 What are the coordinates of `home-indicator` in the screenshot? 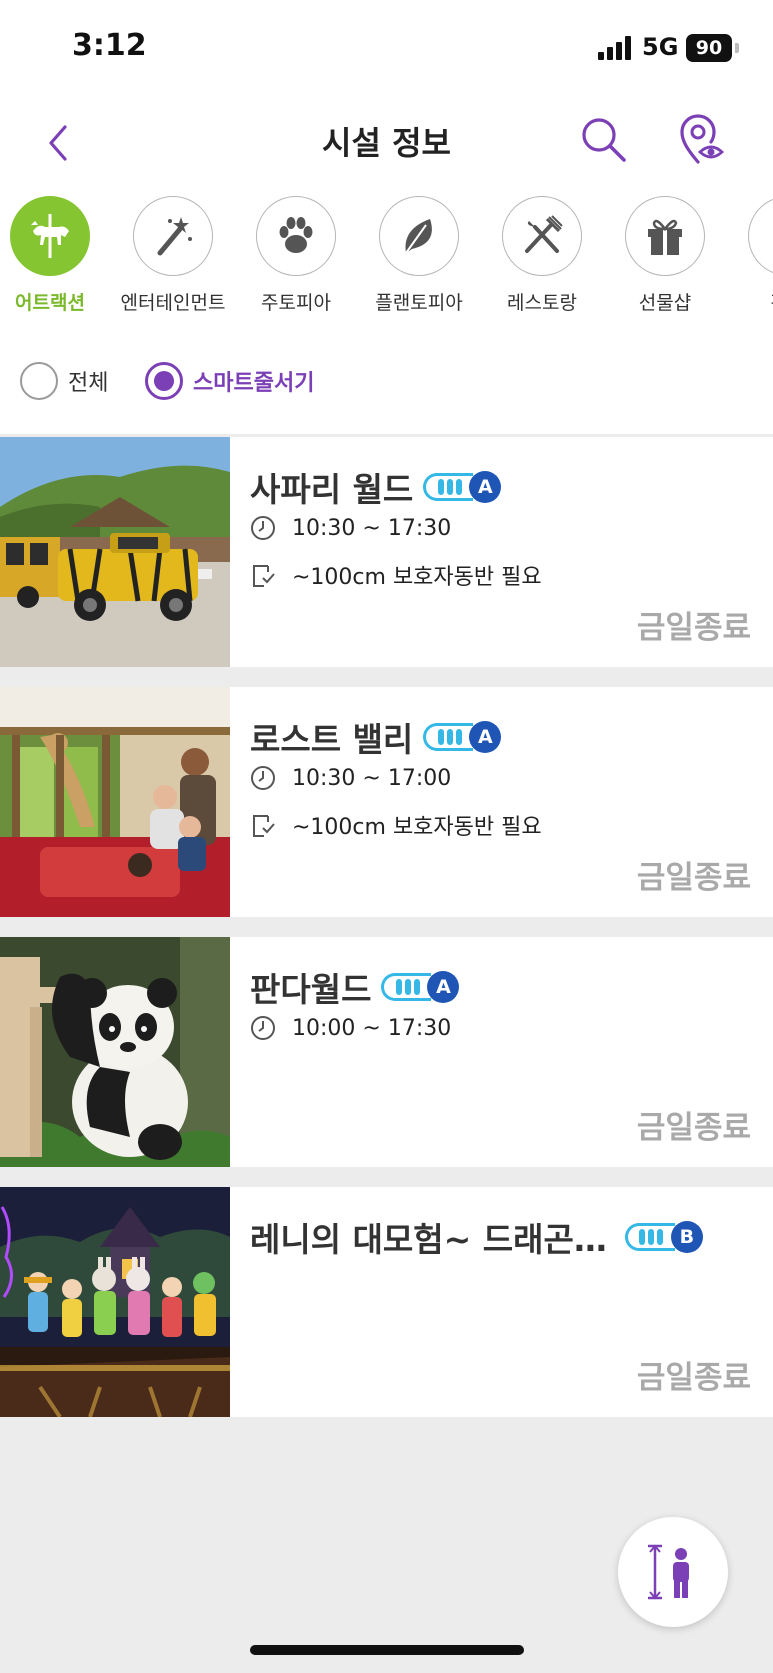 It's located at (387, 1650).